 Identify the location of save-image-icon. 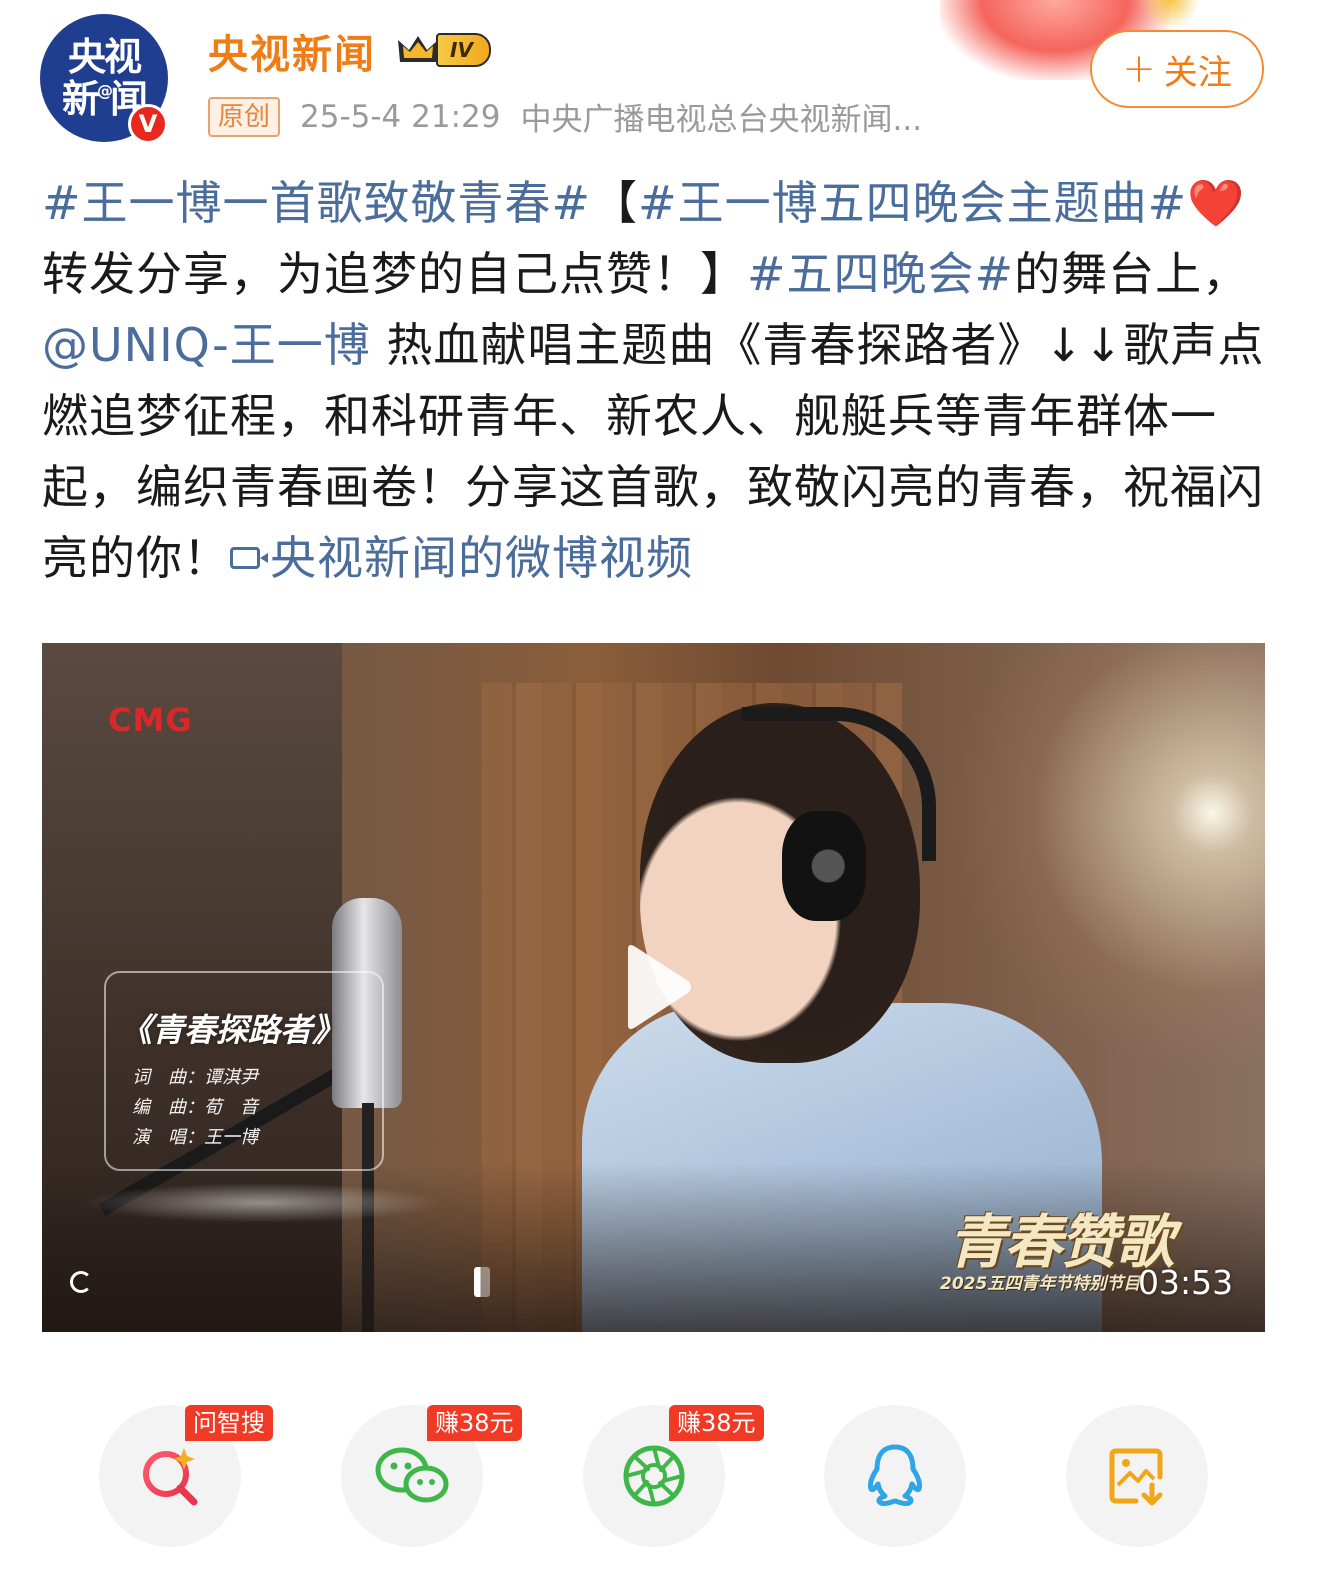
(1136, 1477).